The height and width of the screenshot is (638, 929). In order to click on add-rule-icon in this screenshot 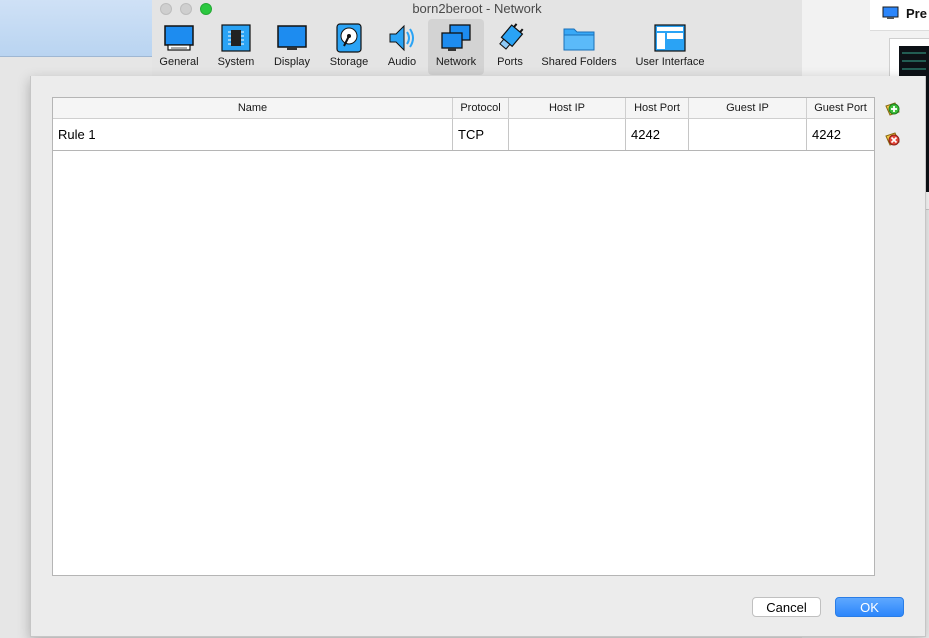, I will do `click(892, 109)`.